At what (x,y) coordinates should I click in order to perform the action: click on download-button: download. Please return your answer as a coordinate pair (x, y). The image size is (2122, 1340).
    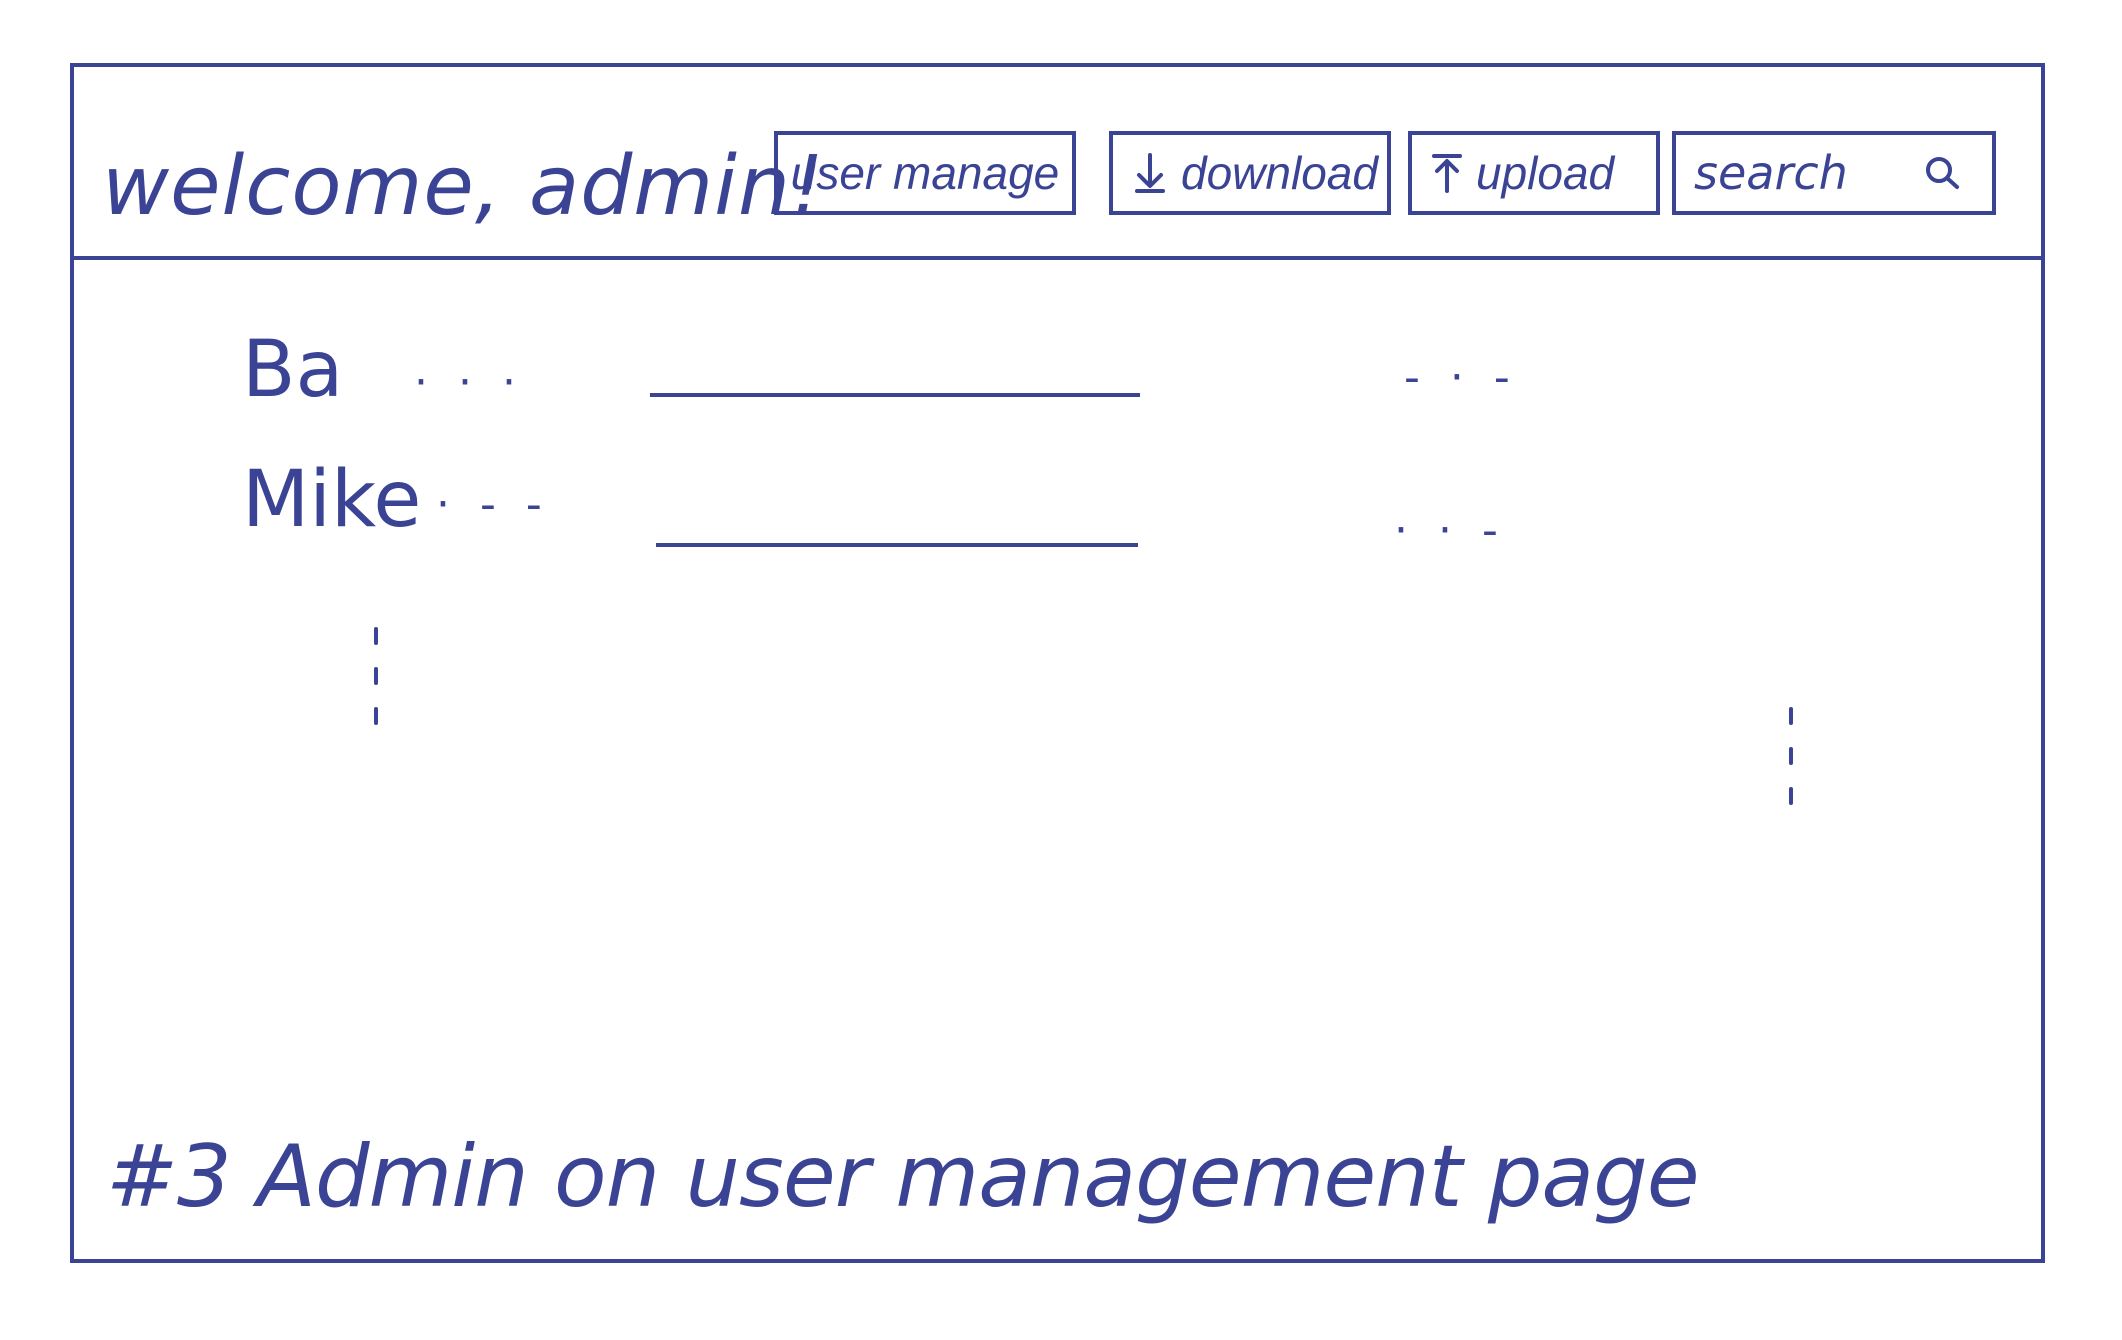
    Looking at the image, I should click on (1250, 173).